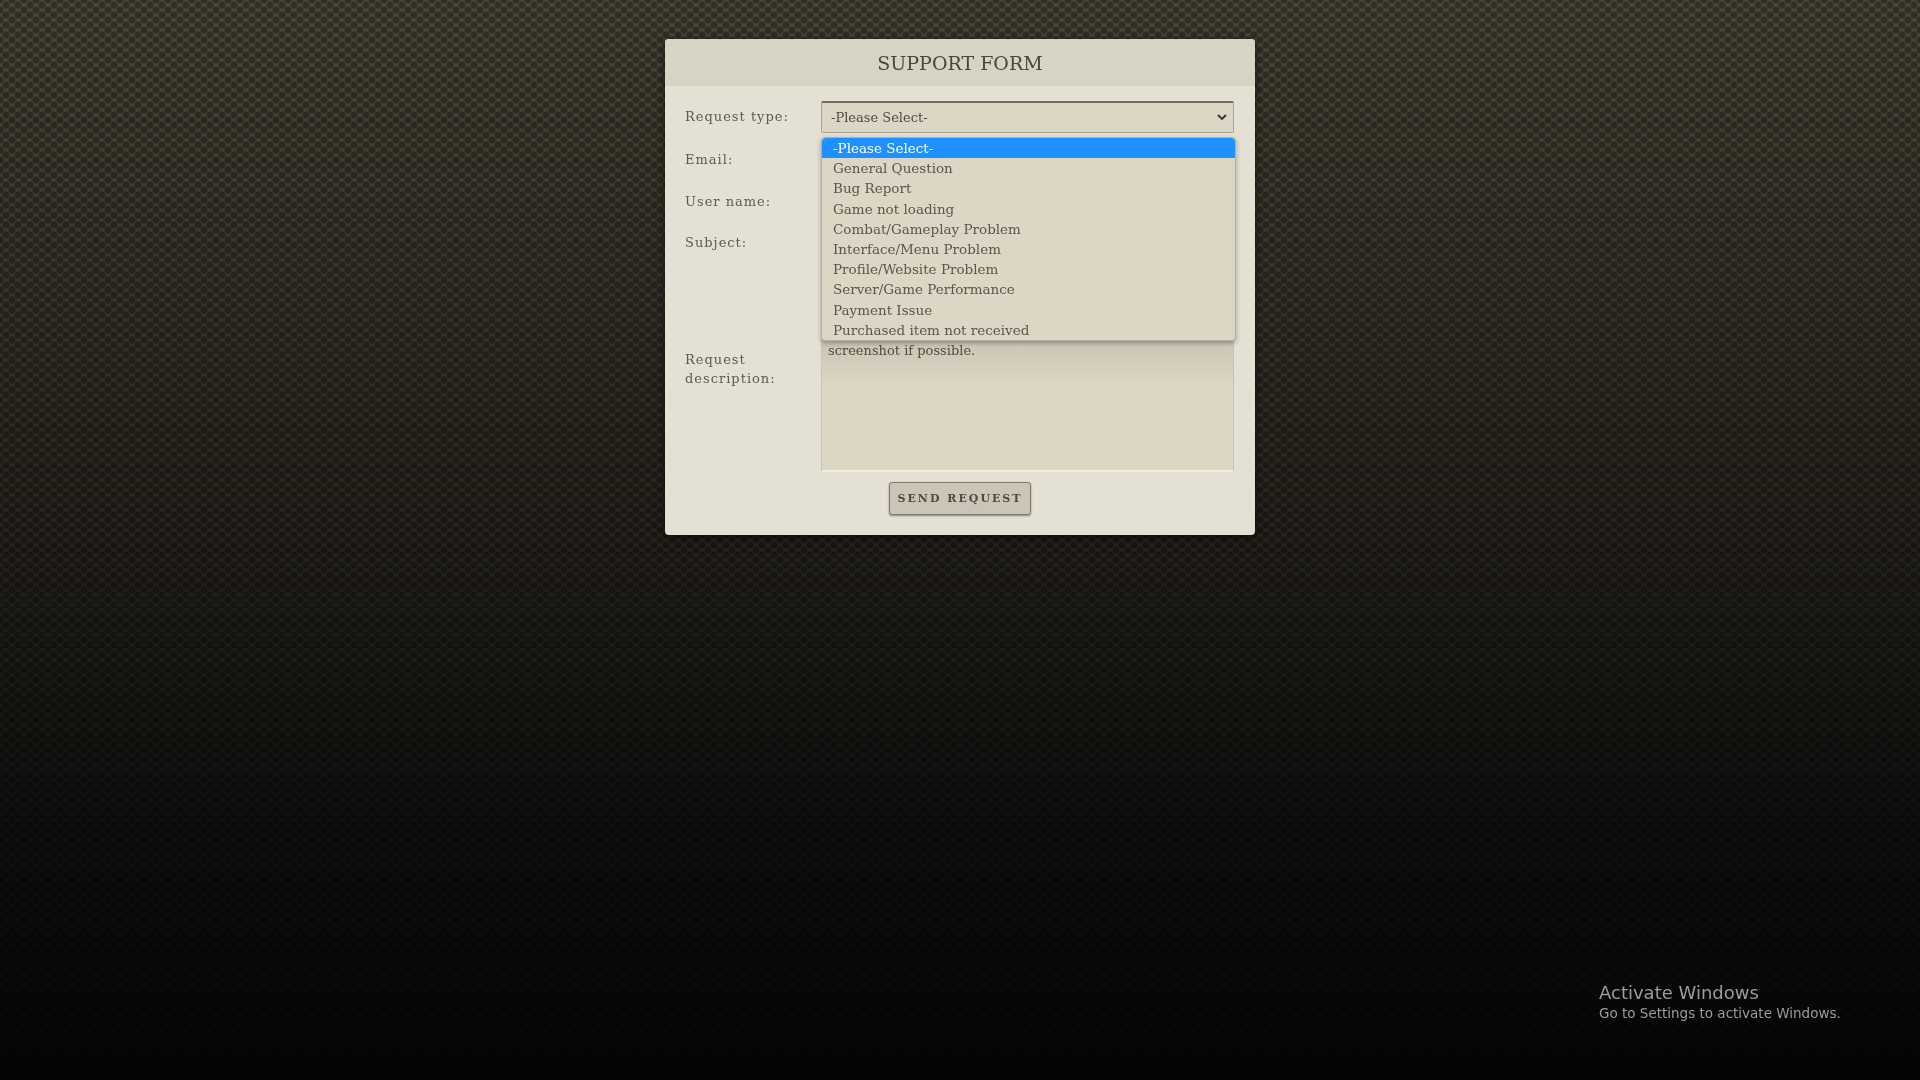 The height and width of the screenshot is (1080, 1920). Describe the element at coordinates (731, 369) in the screenshot. I see `field-label: Request description:` at that location.